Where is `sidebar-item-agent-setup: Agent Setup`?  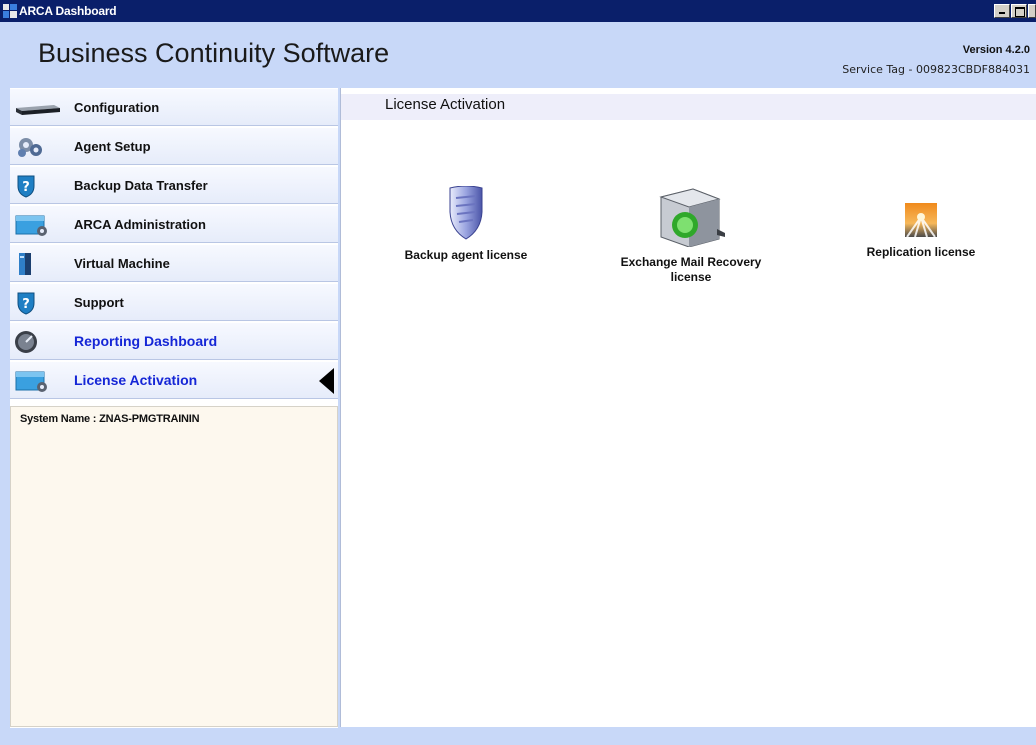
sidebar-item-agent-setup: Agent Setup is located at coordinates (174, 146).